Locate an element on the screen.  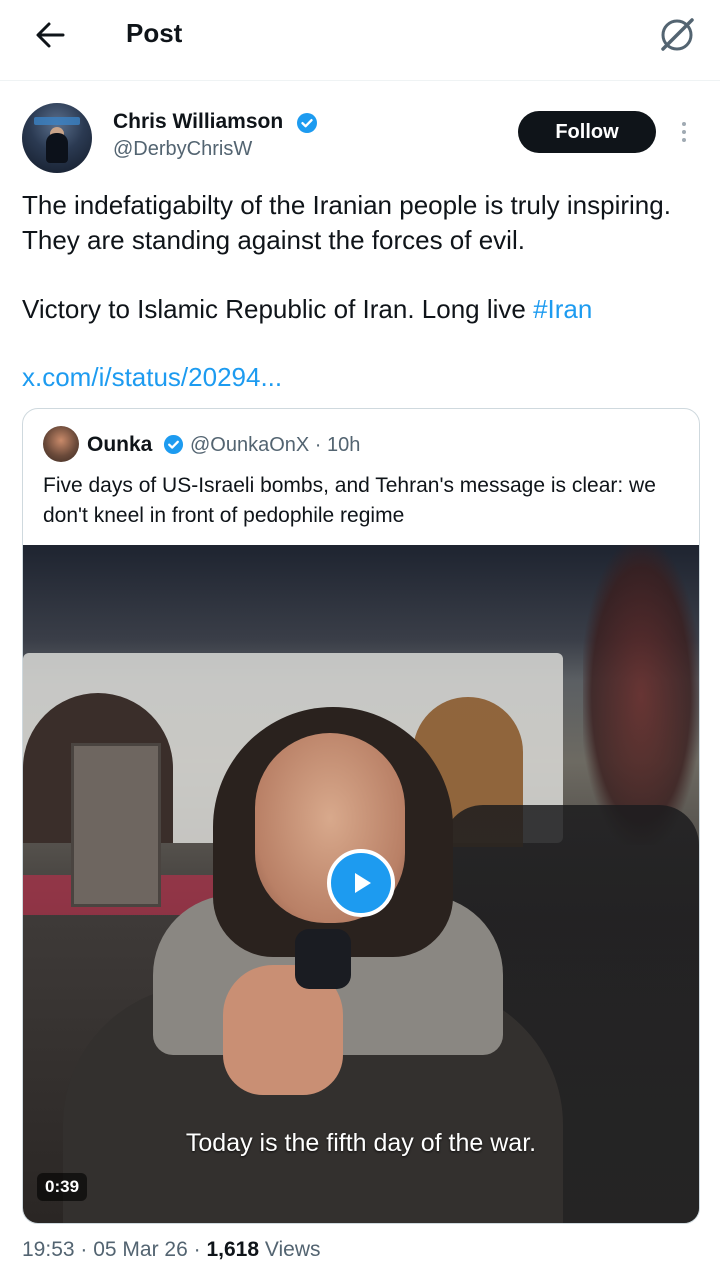
quoted-meta: @OunkaOnX · 10h is located at coordinates (275, 445).